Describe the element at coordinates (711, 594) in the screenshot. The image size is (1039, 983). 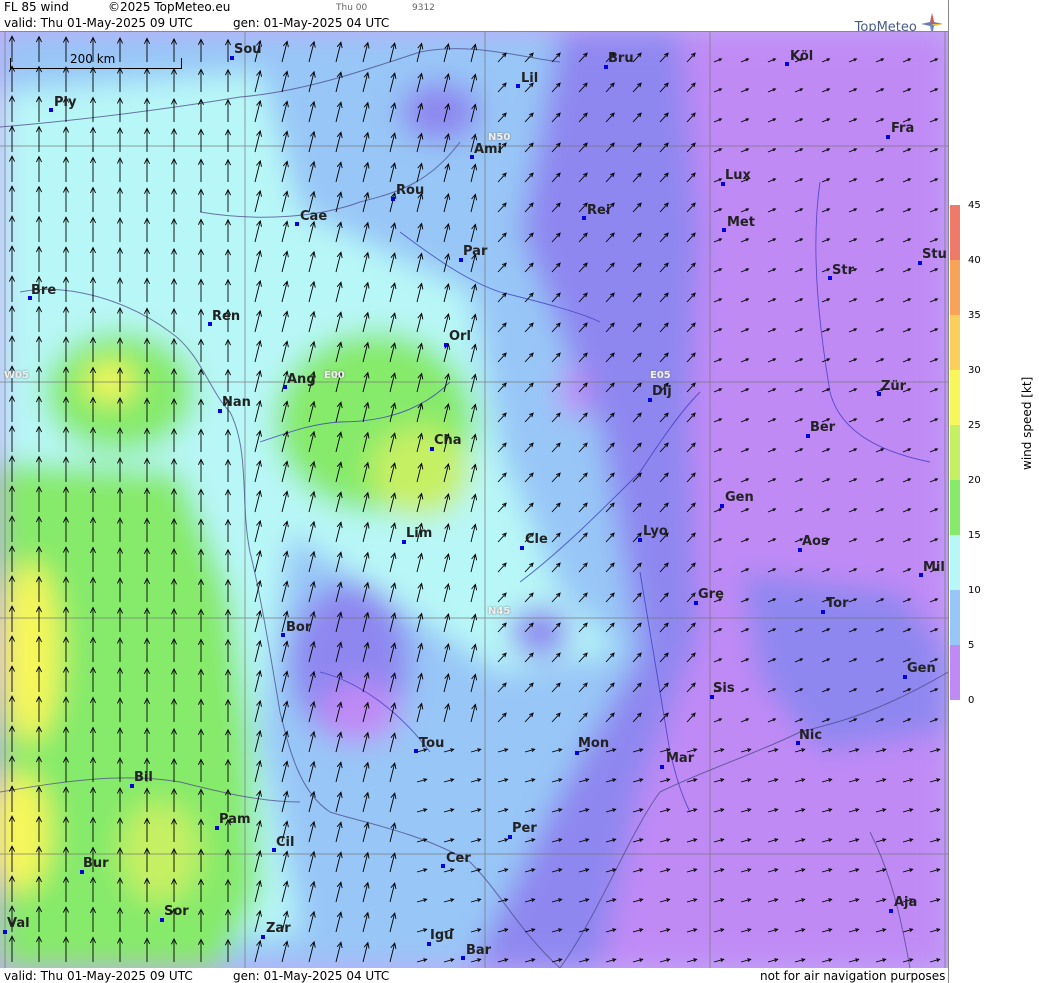
I see `city-label-gre: Gre` at that location.